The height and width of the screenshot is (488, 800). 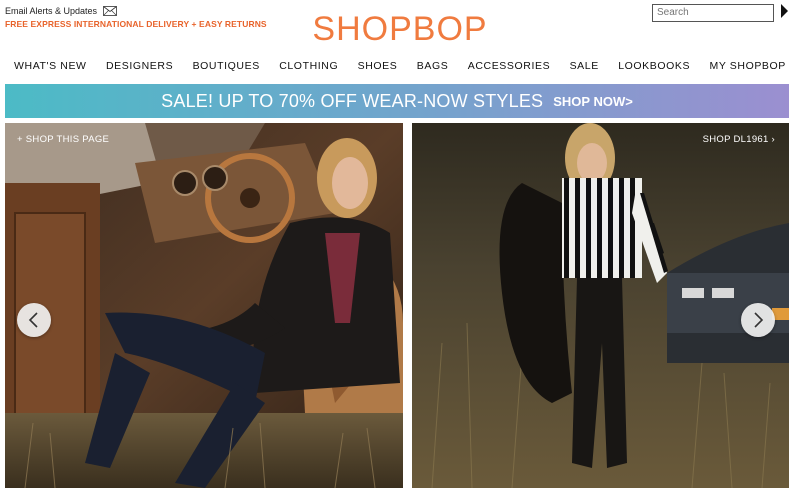 What do you see at coordinates (654, 69) in the screenshot?
I see `nav-item-lookbooks: LOOKBOOKS` at bounding box center [654, 69].